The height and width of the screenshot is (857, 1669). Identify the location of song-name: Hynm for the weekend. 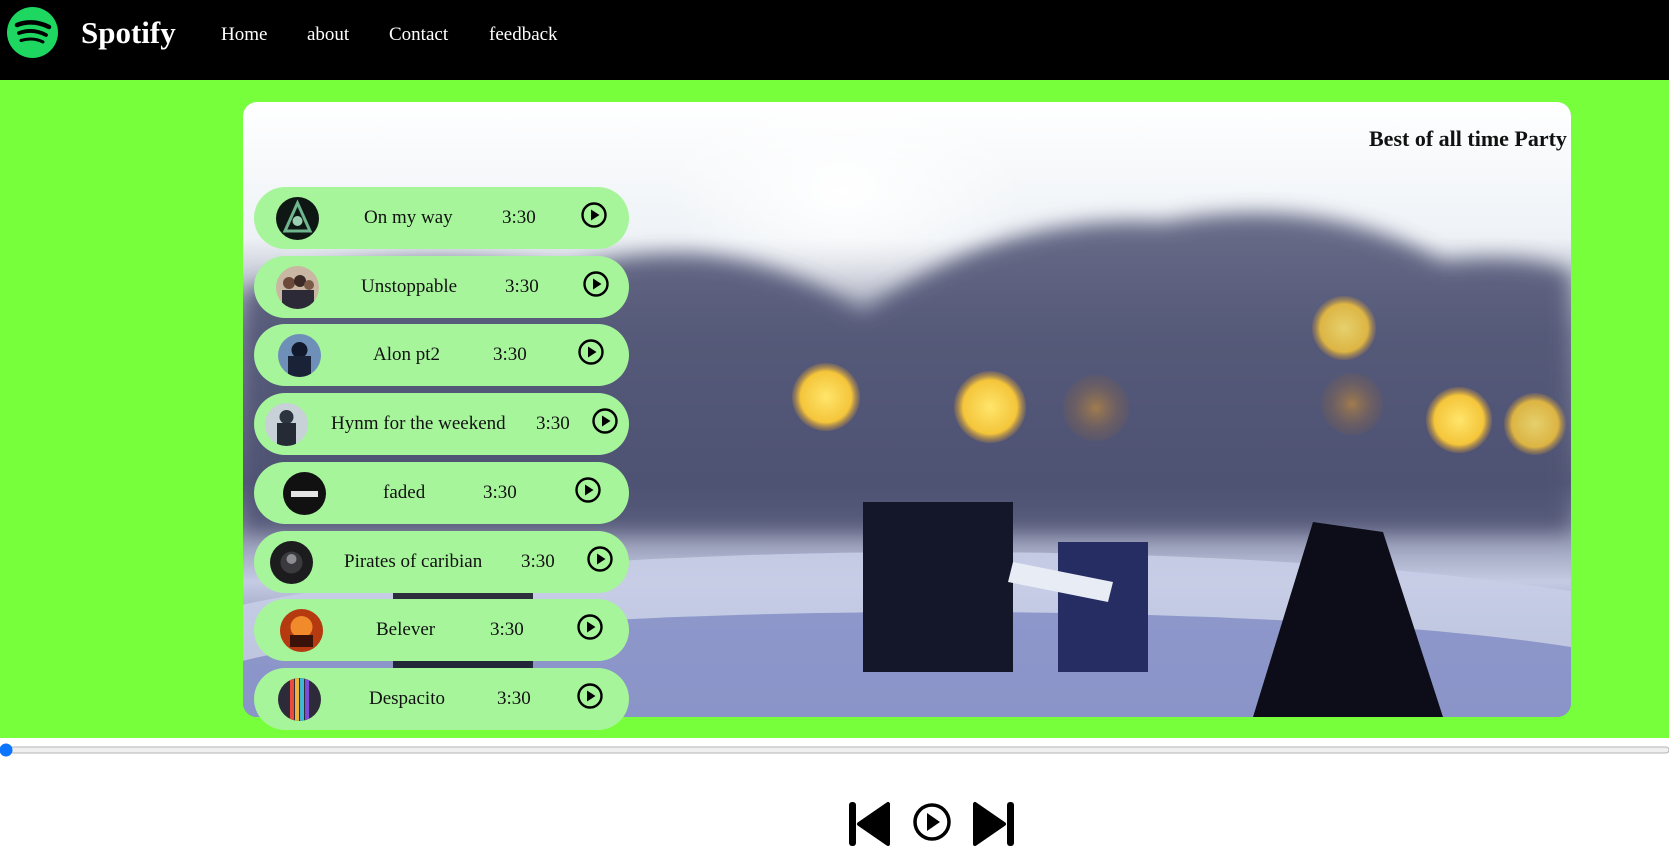
(418, 423).